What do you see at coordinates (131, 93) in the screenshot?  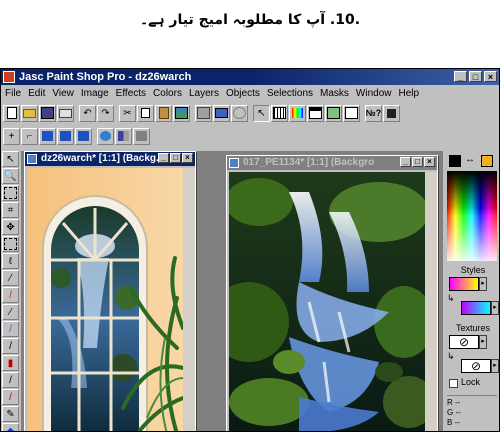 I see `menu-effects: Effects` at bounding box center [131, 93].